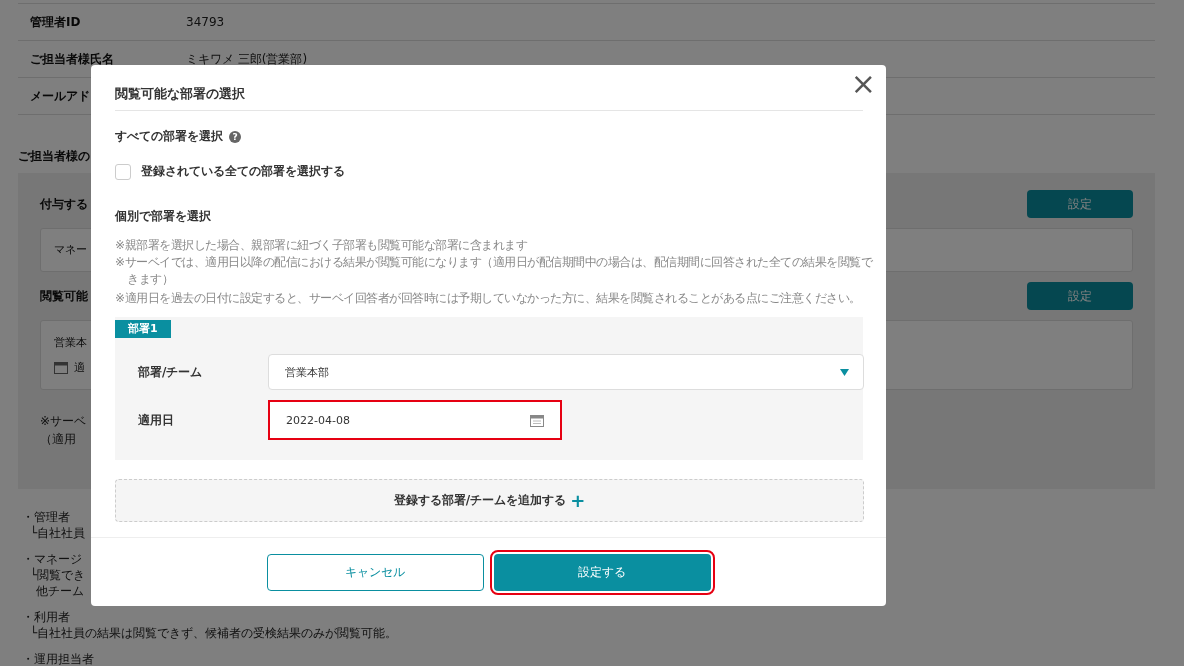 This screenshot has height=666, width=1184. Describe the element at coordinates (63, 421) in the screenshot. I see `note-text: ※サーベ` at that location.